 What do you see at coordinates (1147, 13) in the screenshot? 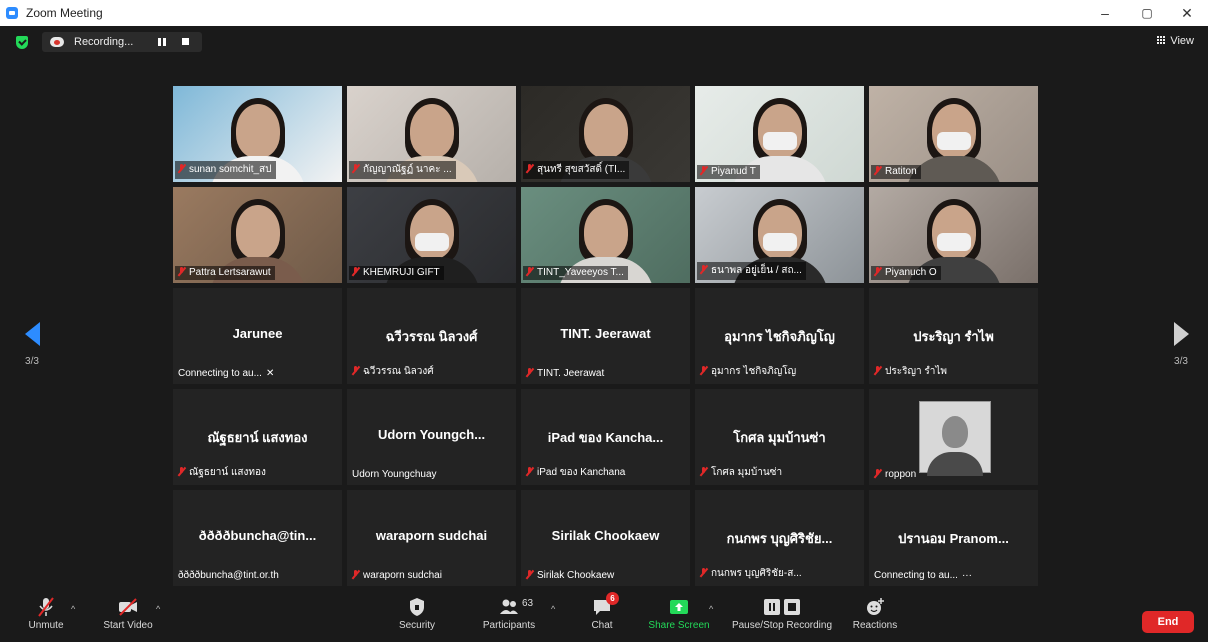
I see `restore-button: ▢` at bounding box center [1147, 13].